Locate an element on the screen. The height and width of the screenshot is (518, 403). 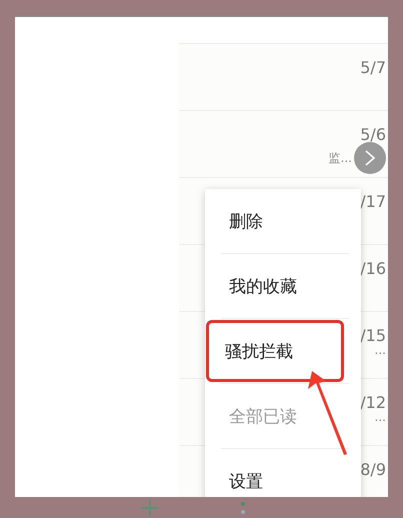
message-date: 5/7 is located at coordinates (373, 67).